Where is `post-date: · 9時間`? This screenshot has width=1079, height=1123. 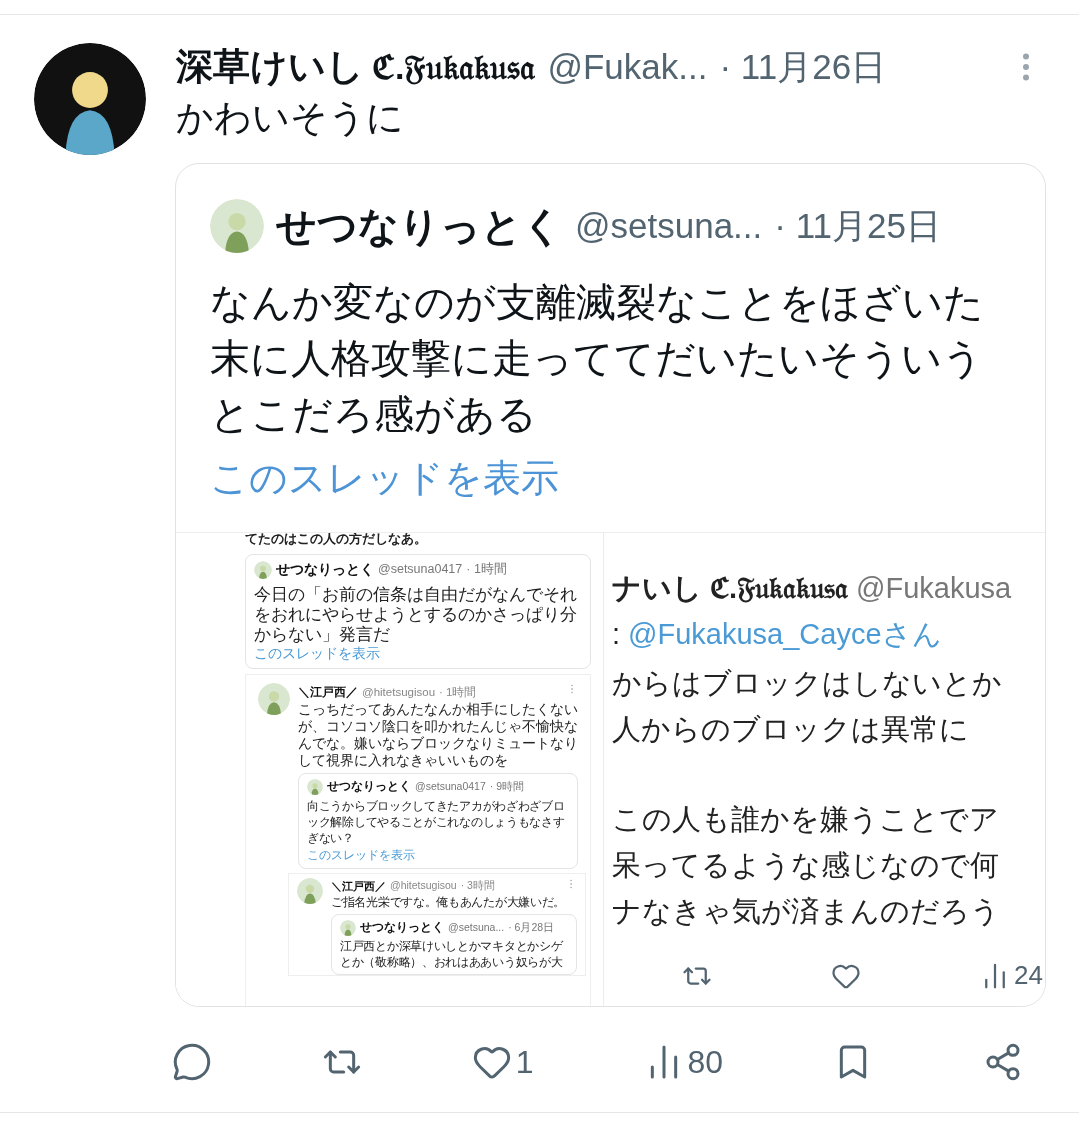
post-date: · 9時間 is located at coordinates (507, 786).